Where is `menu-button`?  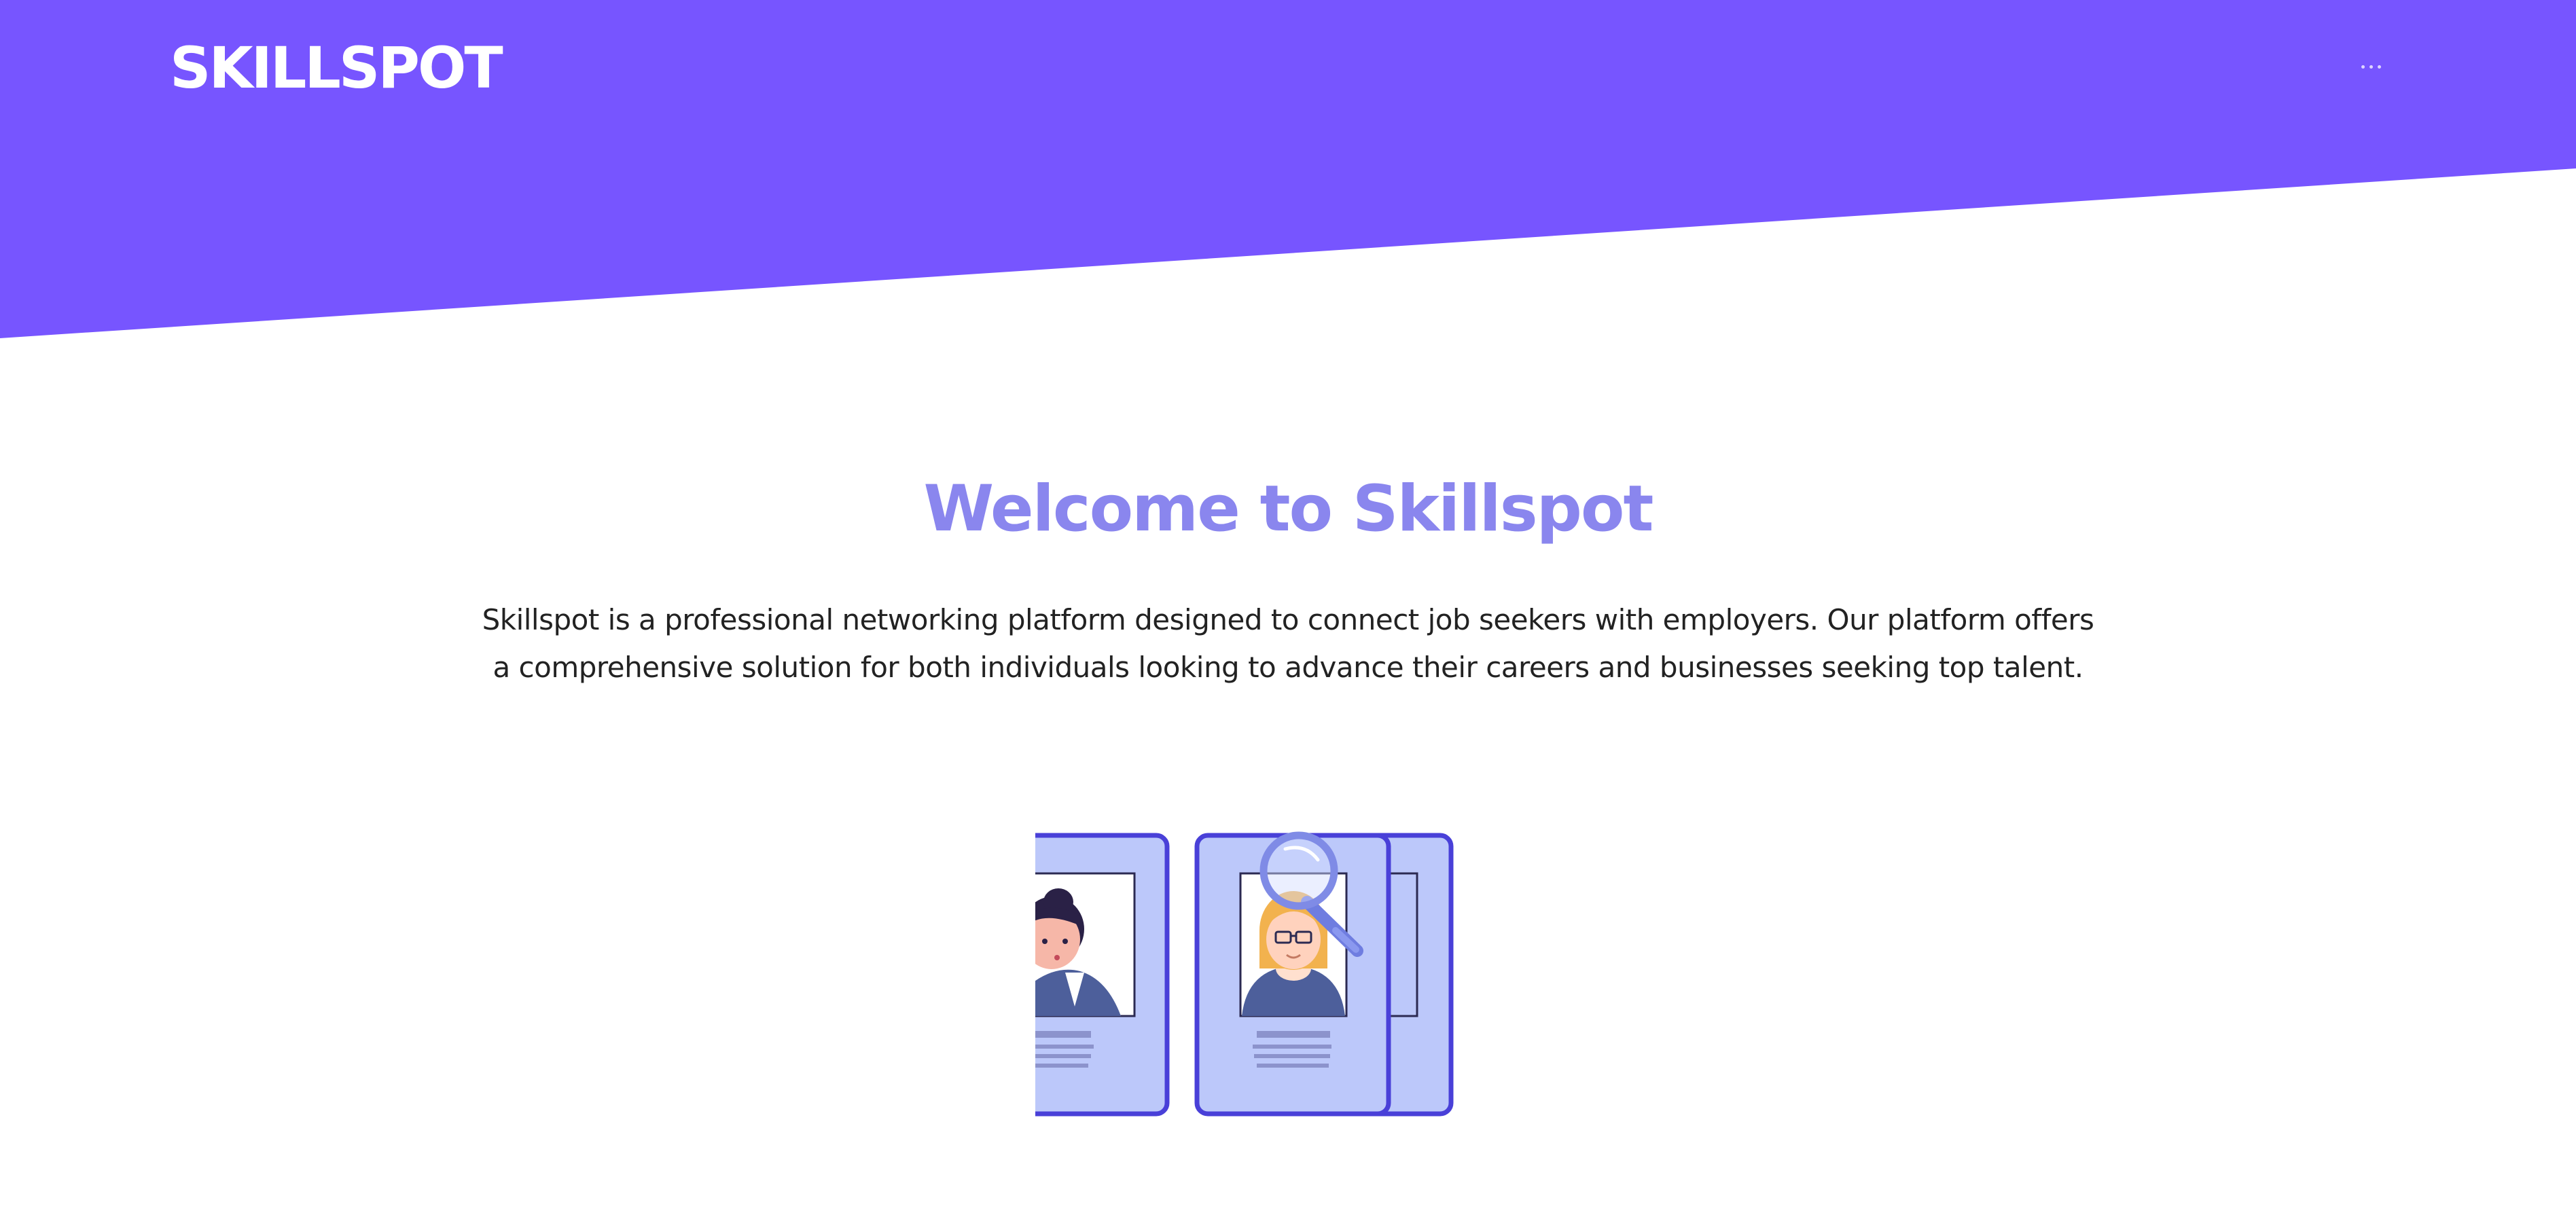
menu-button is located at coordinates (2371, 66).